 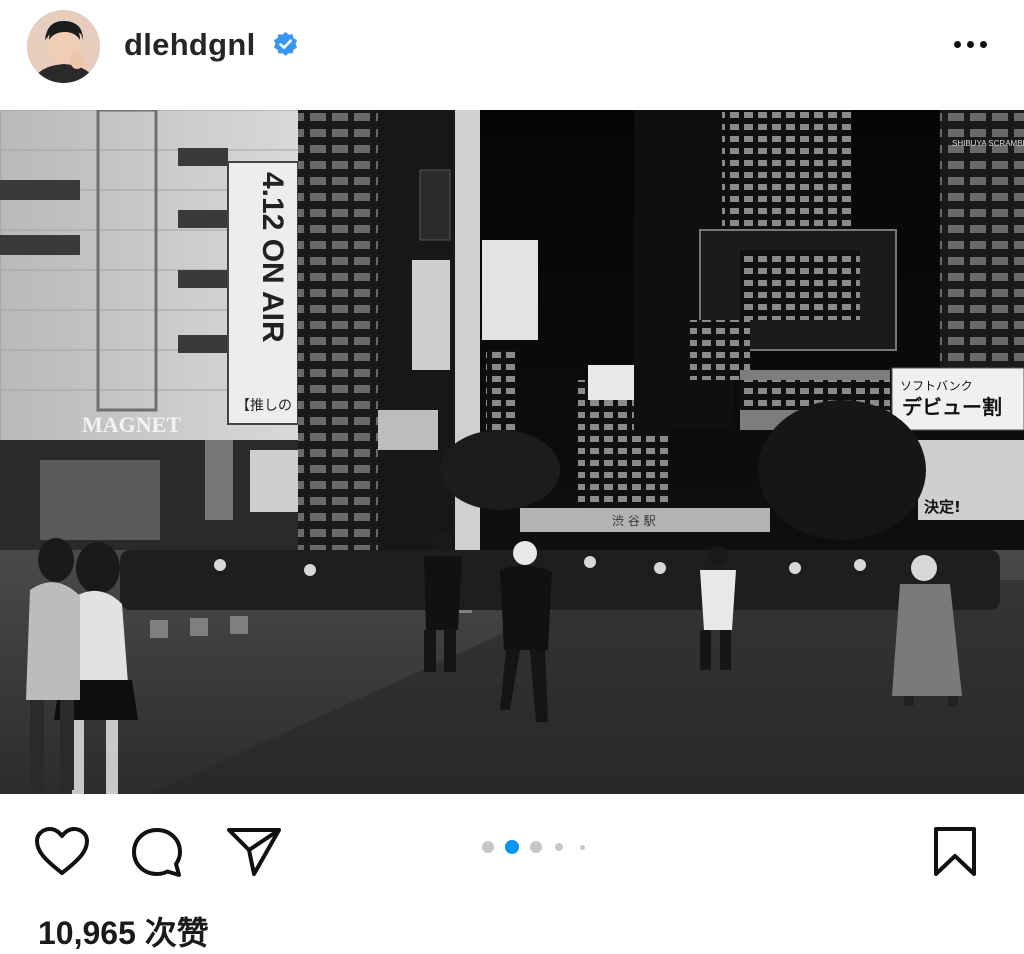 I want to click on username: dlehdgnl, so click(x=190, y=45).